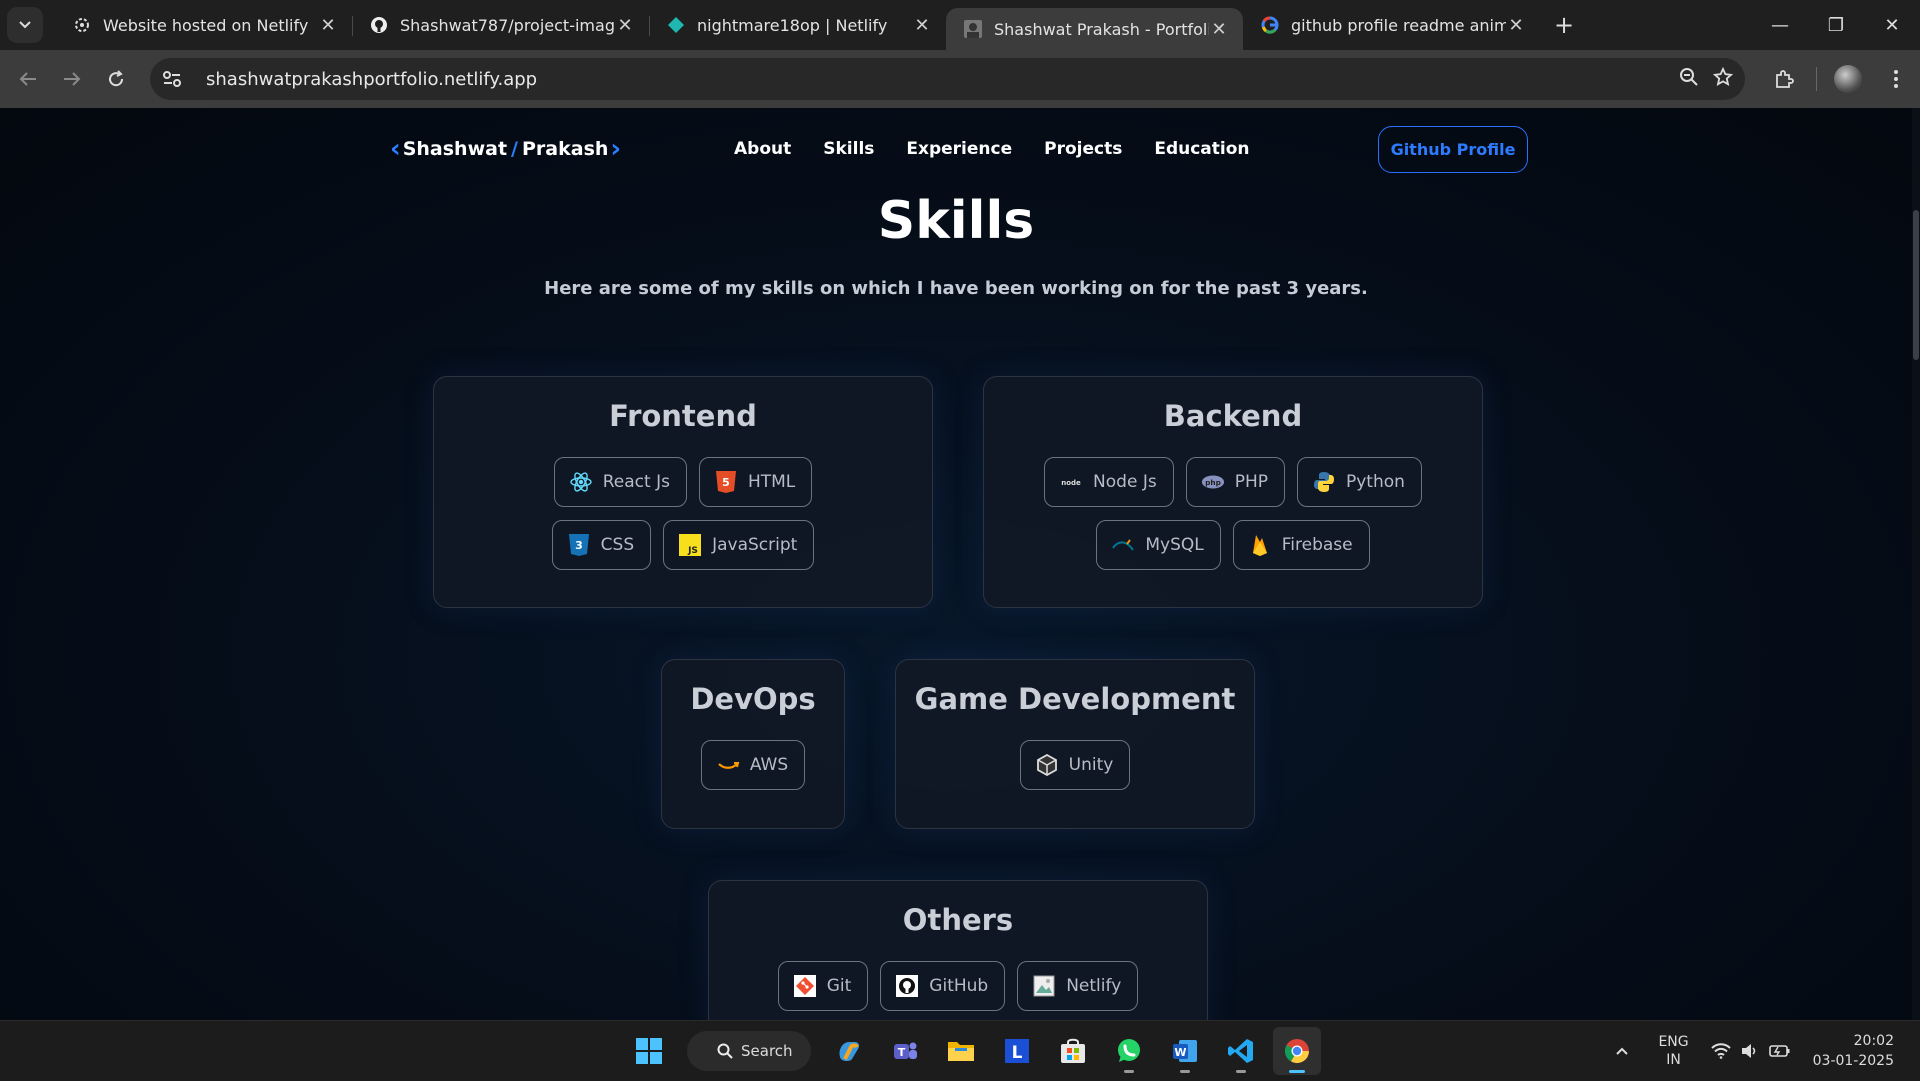 The width and height of the screenshot is (1920, 1081). I want to click on skill-chip: Firebase, so click(1301, 545).